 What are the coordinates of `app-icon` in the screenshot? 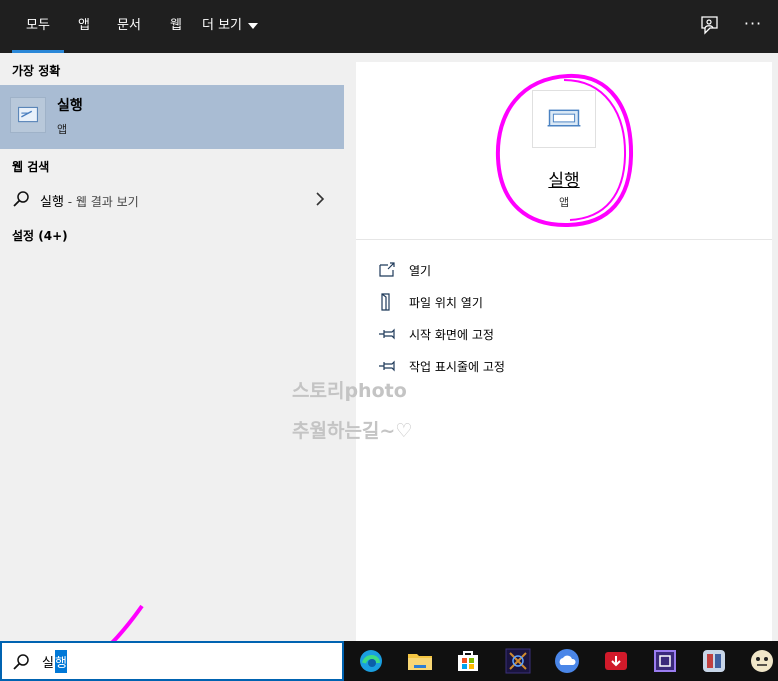 It's located at (518, 661).